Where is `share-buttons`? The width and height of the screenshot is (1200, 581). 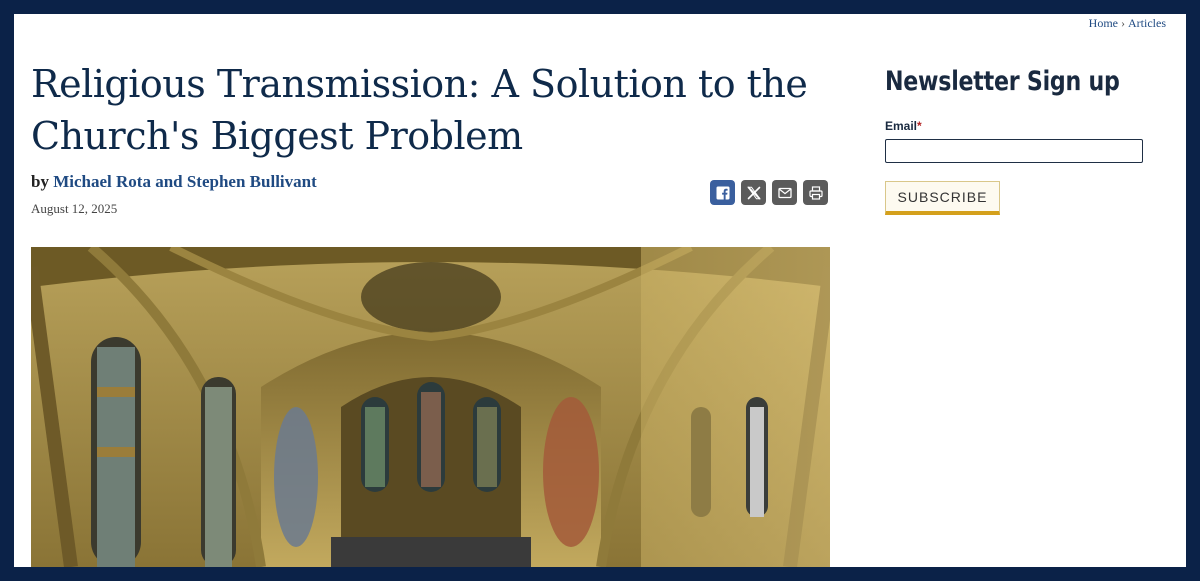 share-buttons is located at coordinates (769, 192).